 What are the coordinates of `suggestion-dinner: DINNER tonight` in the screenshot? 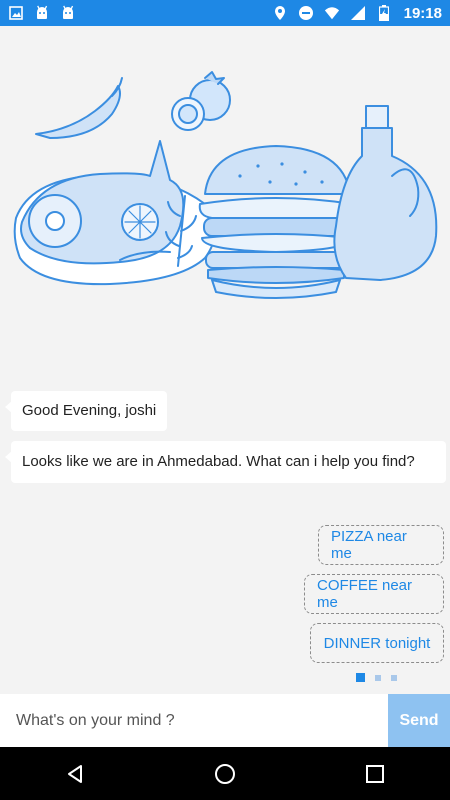 It's located at (377, 643).